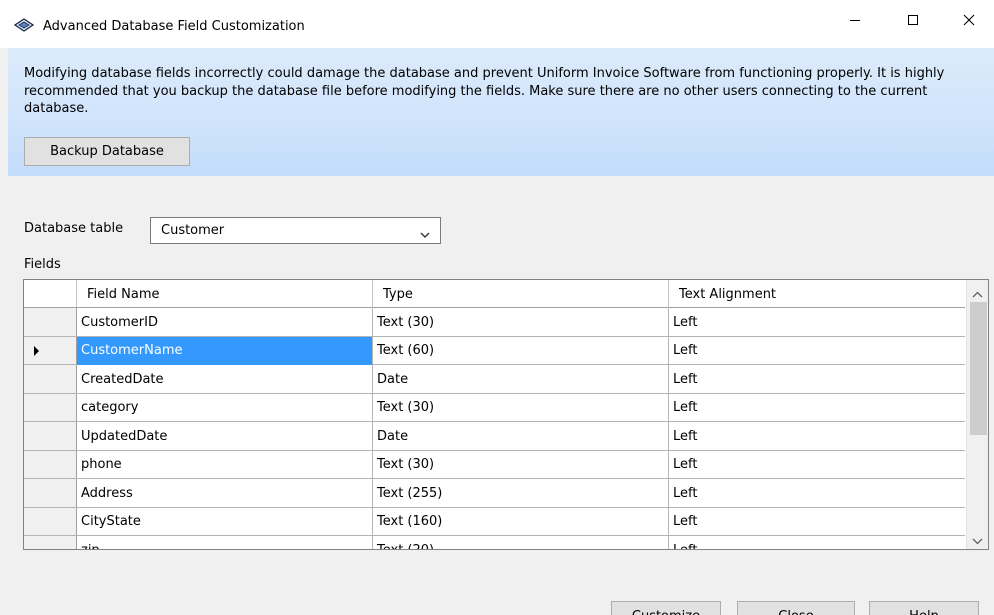 The height and width of the screenshot is (615, 994). I want to click on close-button: Close, so click(796, 608).